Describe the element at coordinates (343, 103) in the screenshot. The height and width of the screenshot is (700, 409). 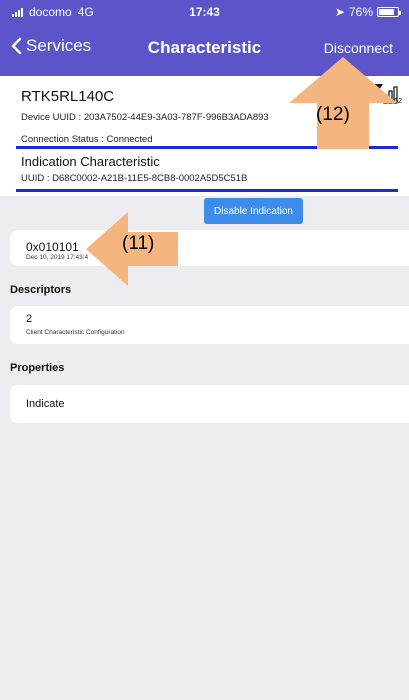
I see `arrow-up-icon` at that location.